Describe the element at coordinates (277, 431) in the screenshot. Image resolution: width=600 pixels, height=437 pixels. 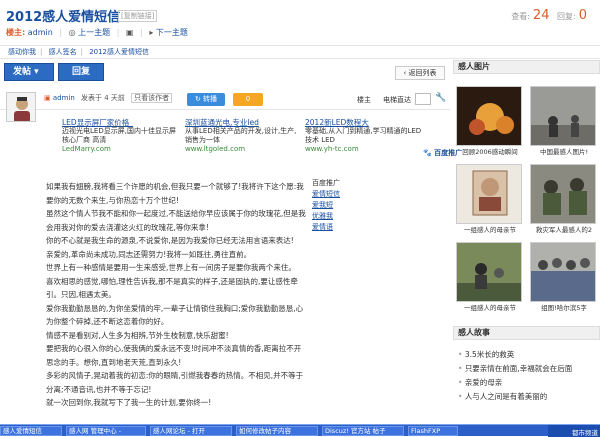
I see `taskbar-item: 如何修改帖子内容` at that location.